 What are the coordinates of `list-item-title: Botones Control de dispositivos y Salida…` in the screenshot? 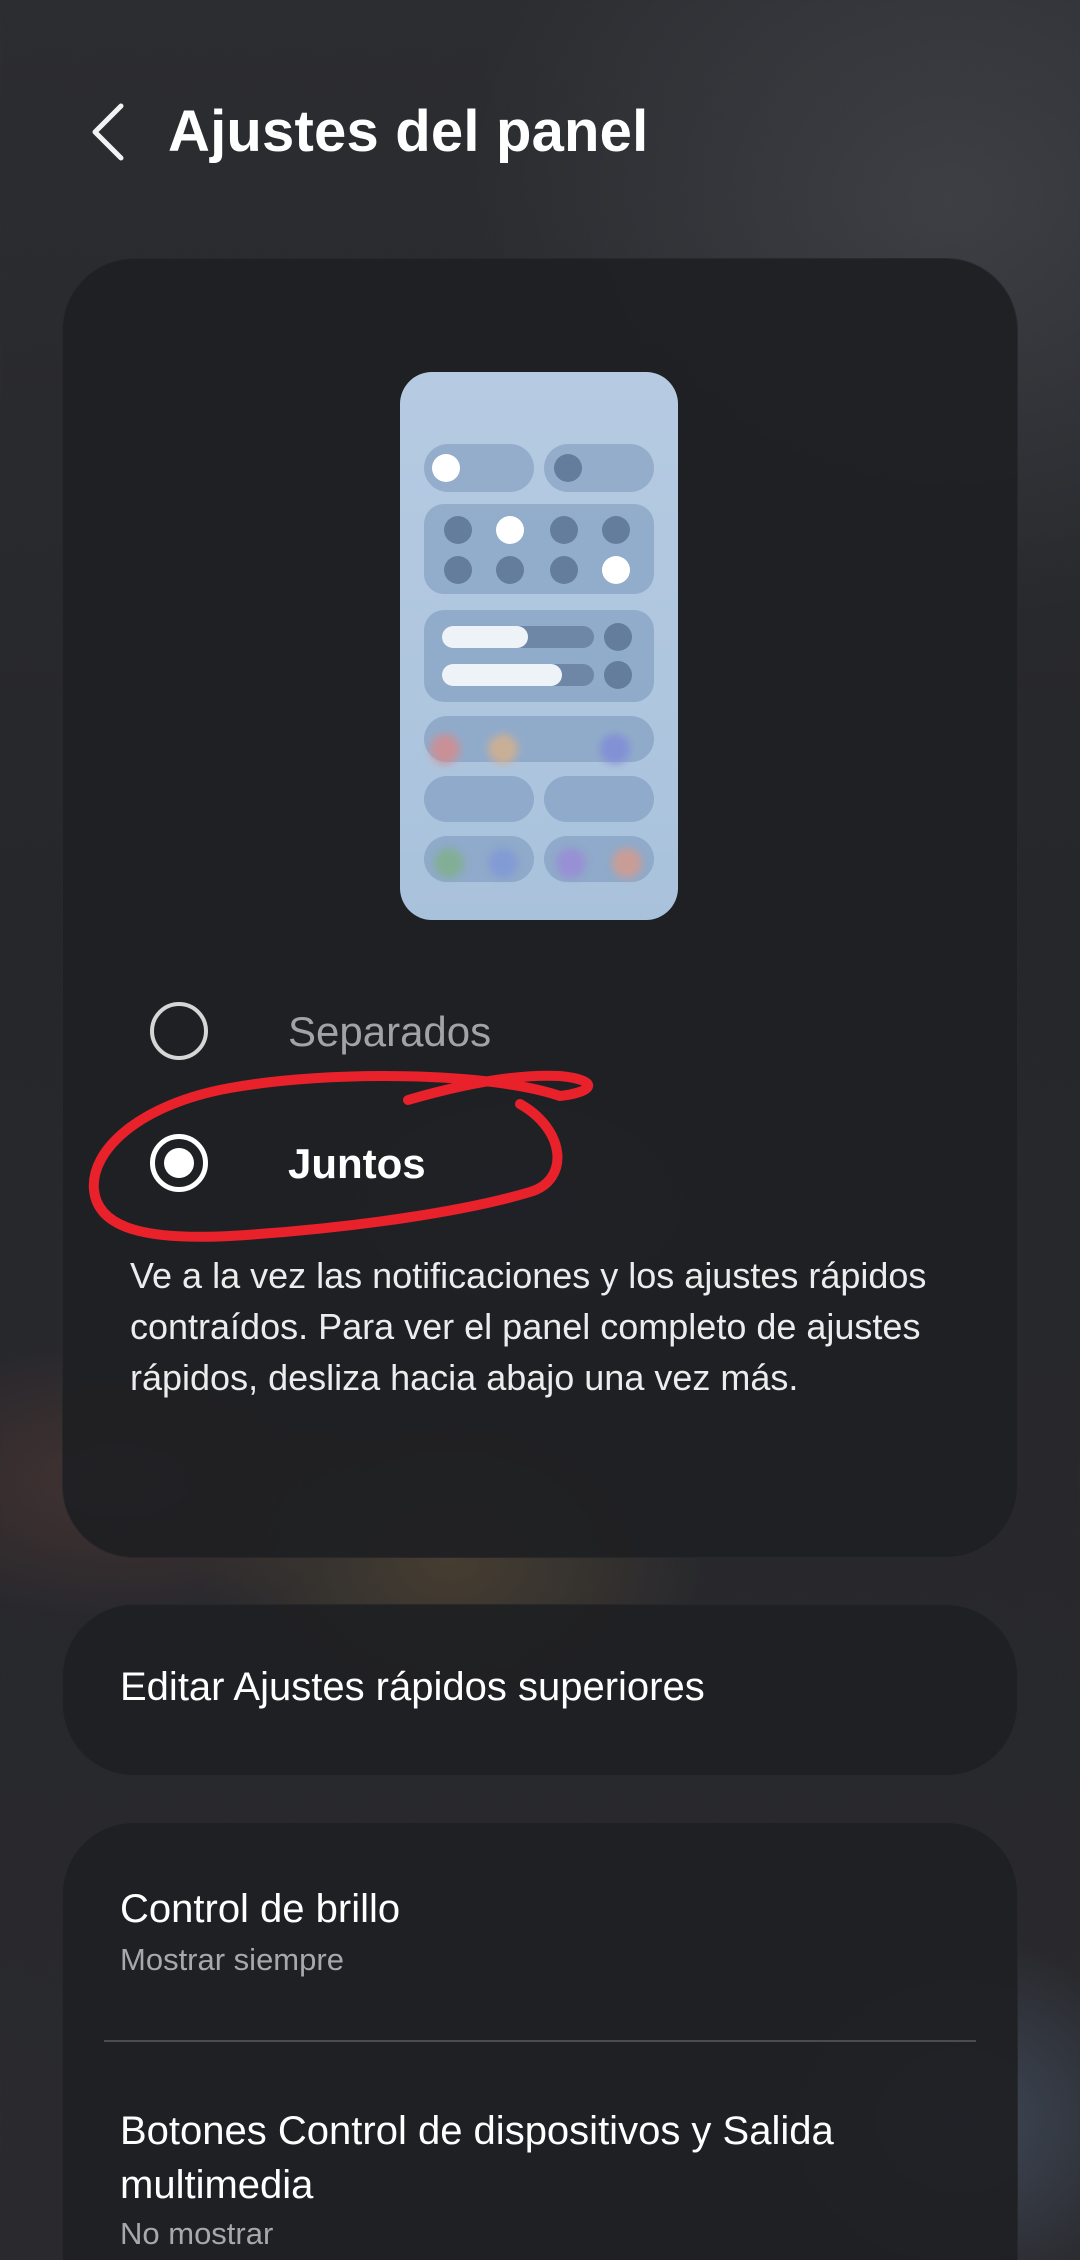 It's located at (477, 2158).